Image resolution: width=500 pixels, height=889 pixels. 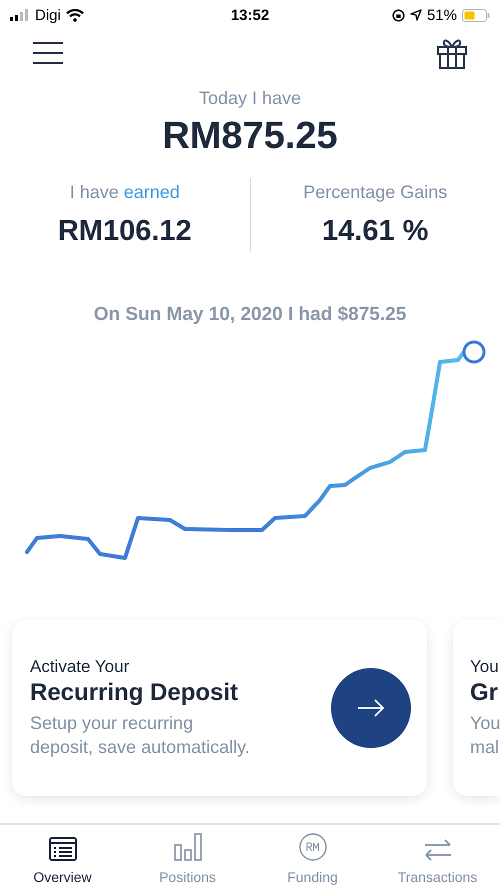 What do you see at coordinates (48, 15) in the screenshot?
I see `carrier-name: Digi` at bounding box center [48, 15].